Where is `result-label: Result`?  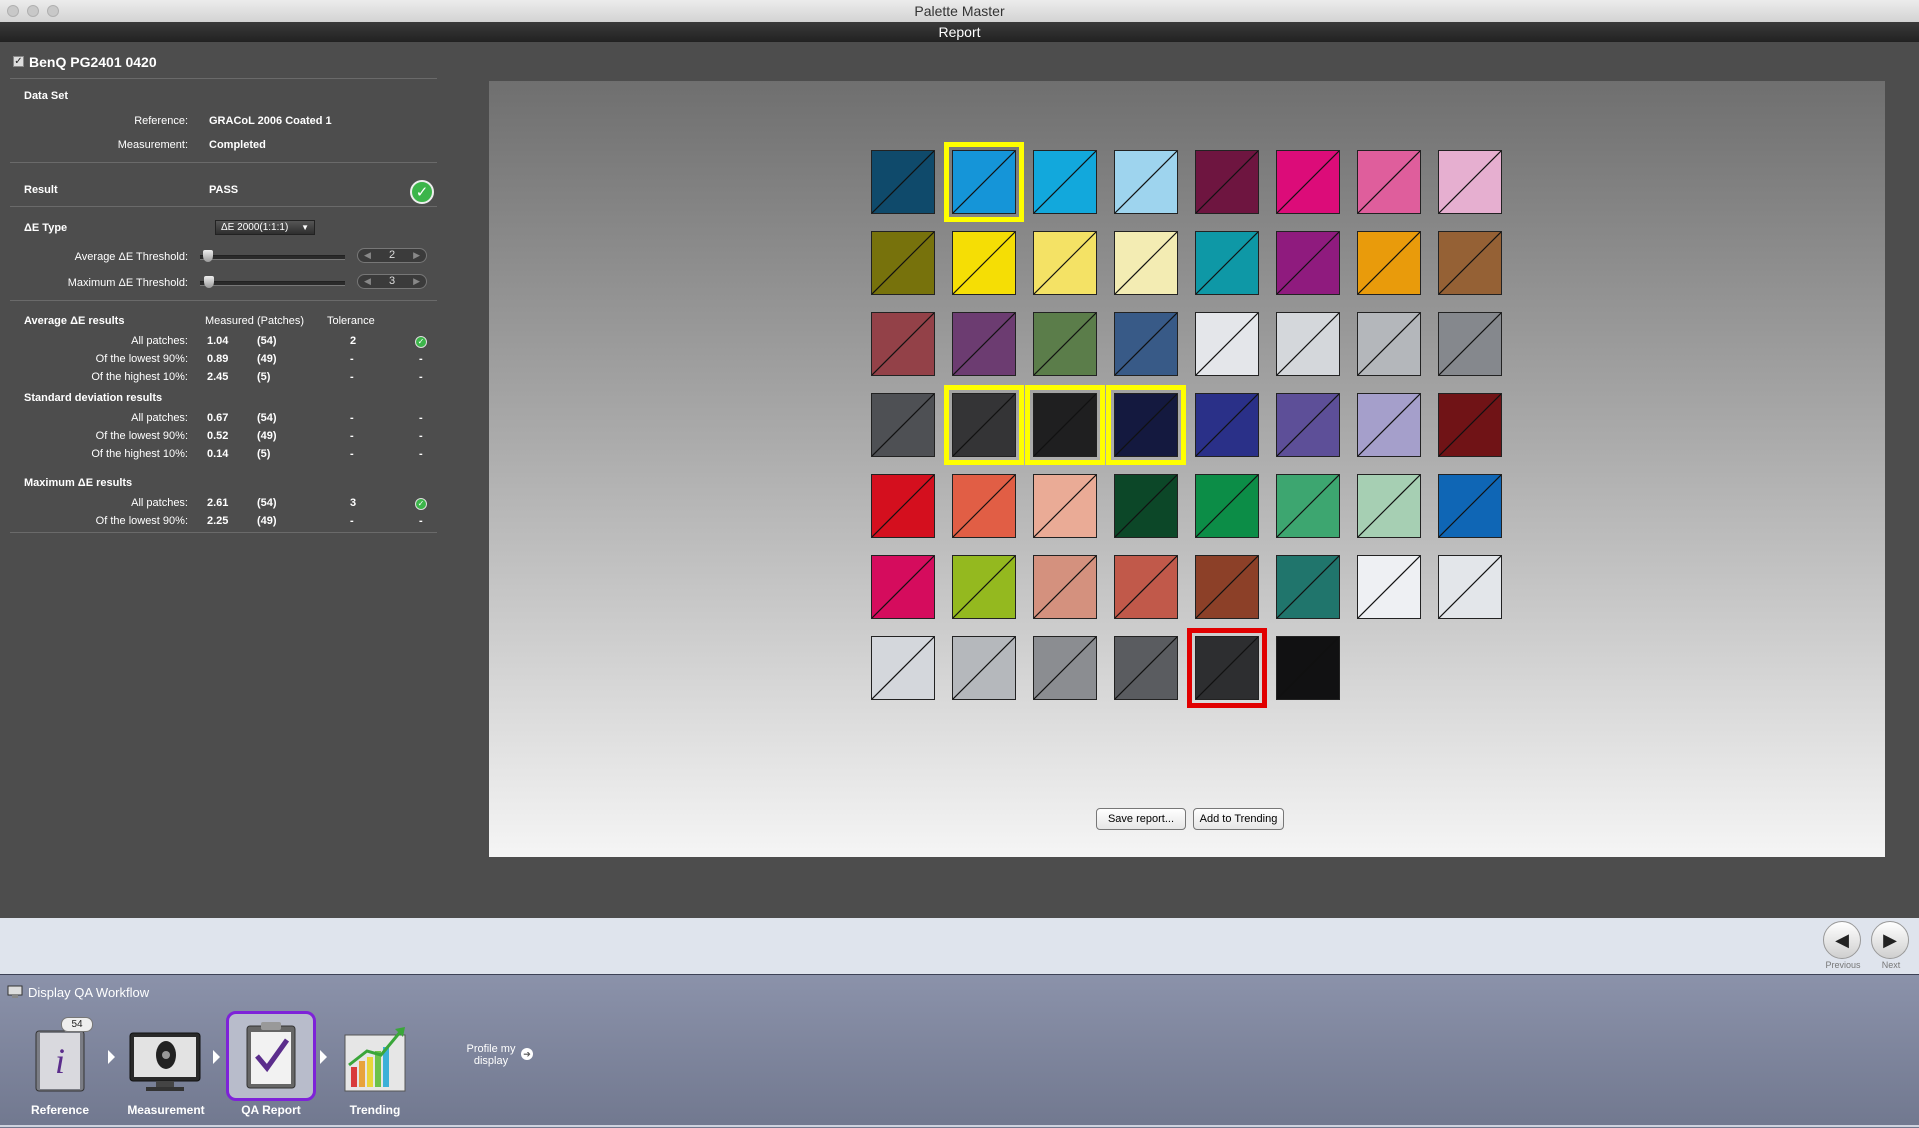
result-label: Result is located at coordinates (41, 190).